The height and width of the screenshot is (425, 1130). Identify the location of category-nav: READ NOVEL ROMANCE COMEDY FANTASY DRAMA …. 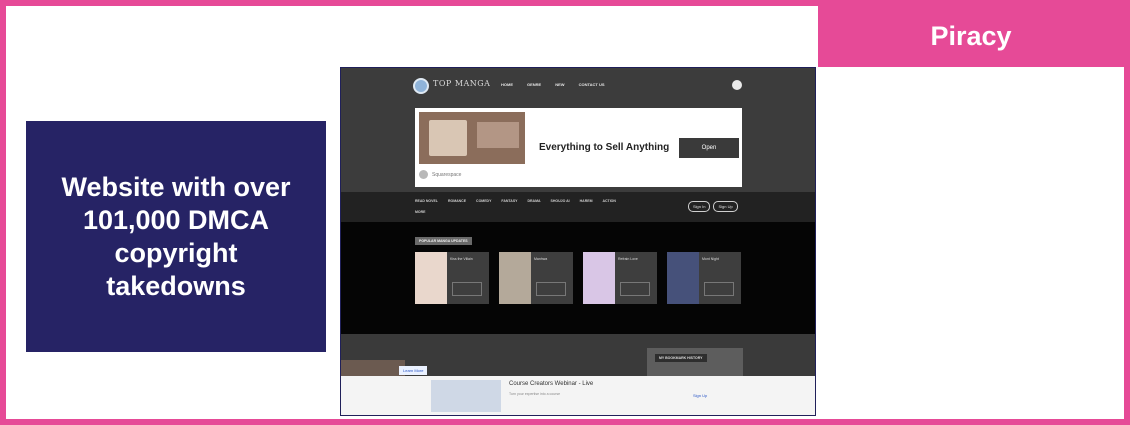
(578, 207).